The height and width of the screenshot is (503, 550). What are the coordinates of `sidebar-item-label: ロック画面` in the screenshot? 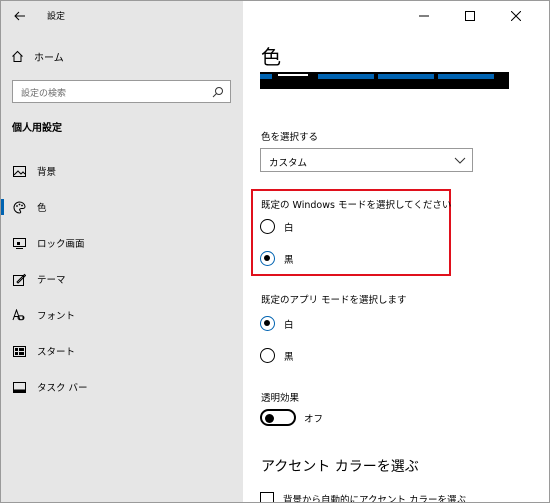 It's located at (61, 244).